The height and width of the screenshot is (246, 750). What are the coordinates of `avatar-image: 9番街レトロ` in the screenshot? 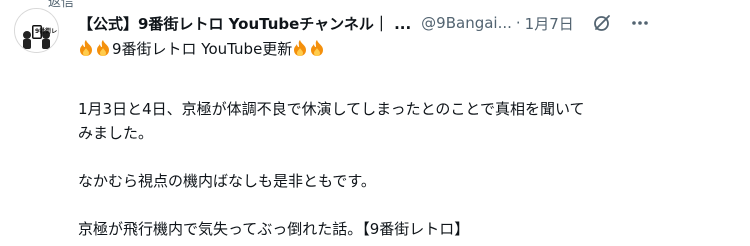 It's located at (36, 30).